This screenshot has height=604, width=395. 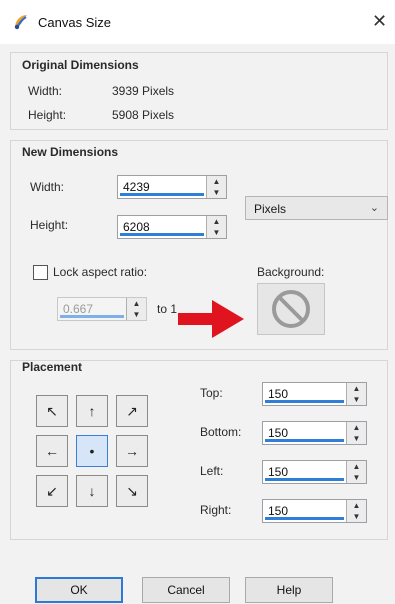 What do you see at coordinates (78, 309) in the screenshot?
I see `aspect-ratio-value: 0.667` at bounding box center [78, 309].